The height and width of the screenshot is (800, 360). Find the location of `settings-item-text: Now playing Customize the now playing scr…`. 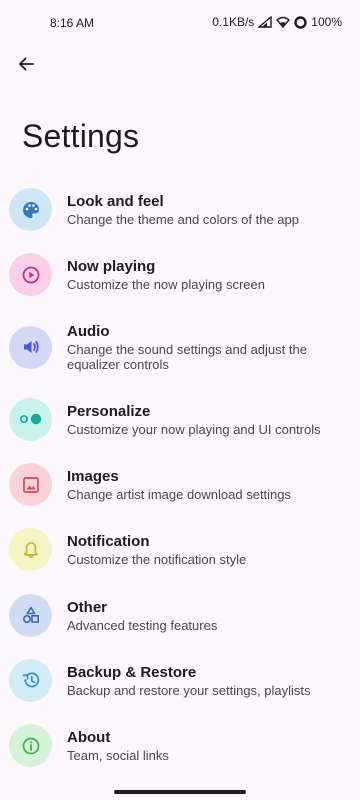

settings-item-text: Now playing Customize the now playing scr… is located at coordinates (206, 274).